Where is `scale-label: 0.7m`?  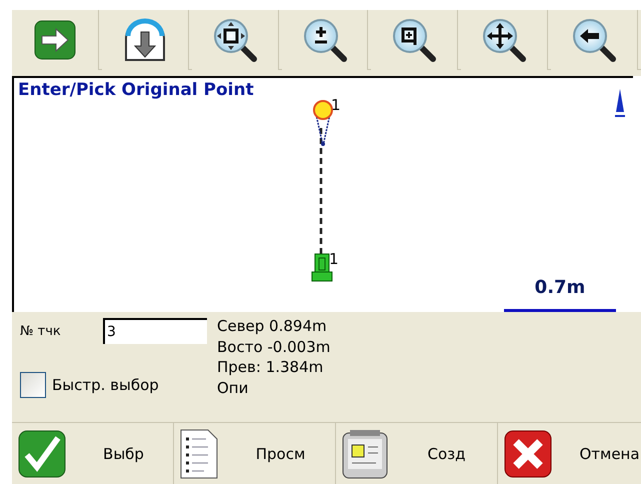 scale-label: 0.7m is located at coordinates (560, 288).